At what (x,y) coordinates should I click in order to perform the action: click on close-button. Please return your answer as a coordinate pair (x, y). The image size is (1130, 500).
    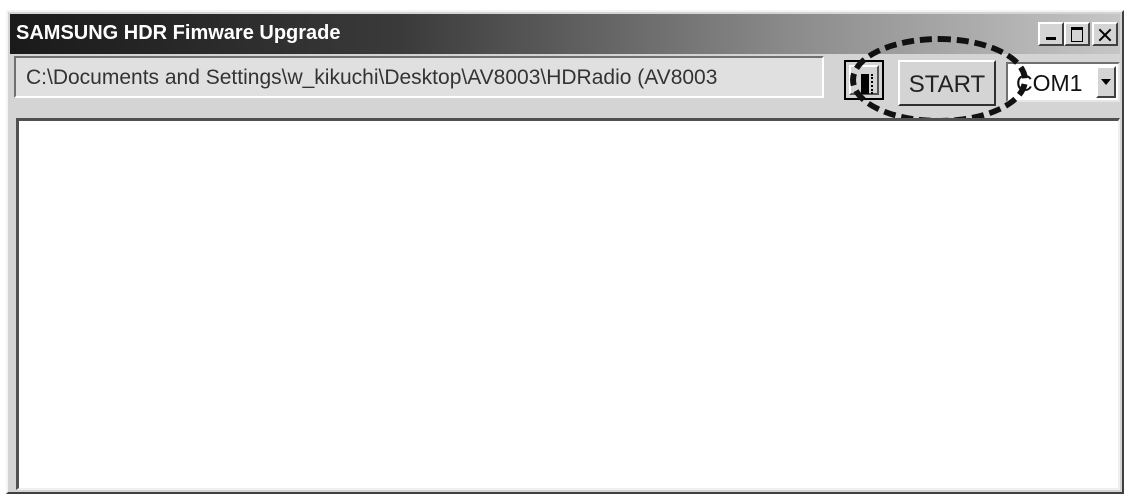
    Looking at the image, I should click on (1105, 34).